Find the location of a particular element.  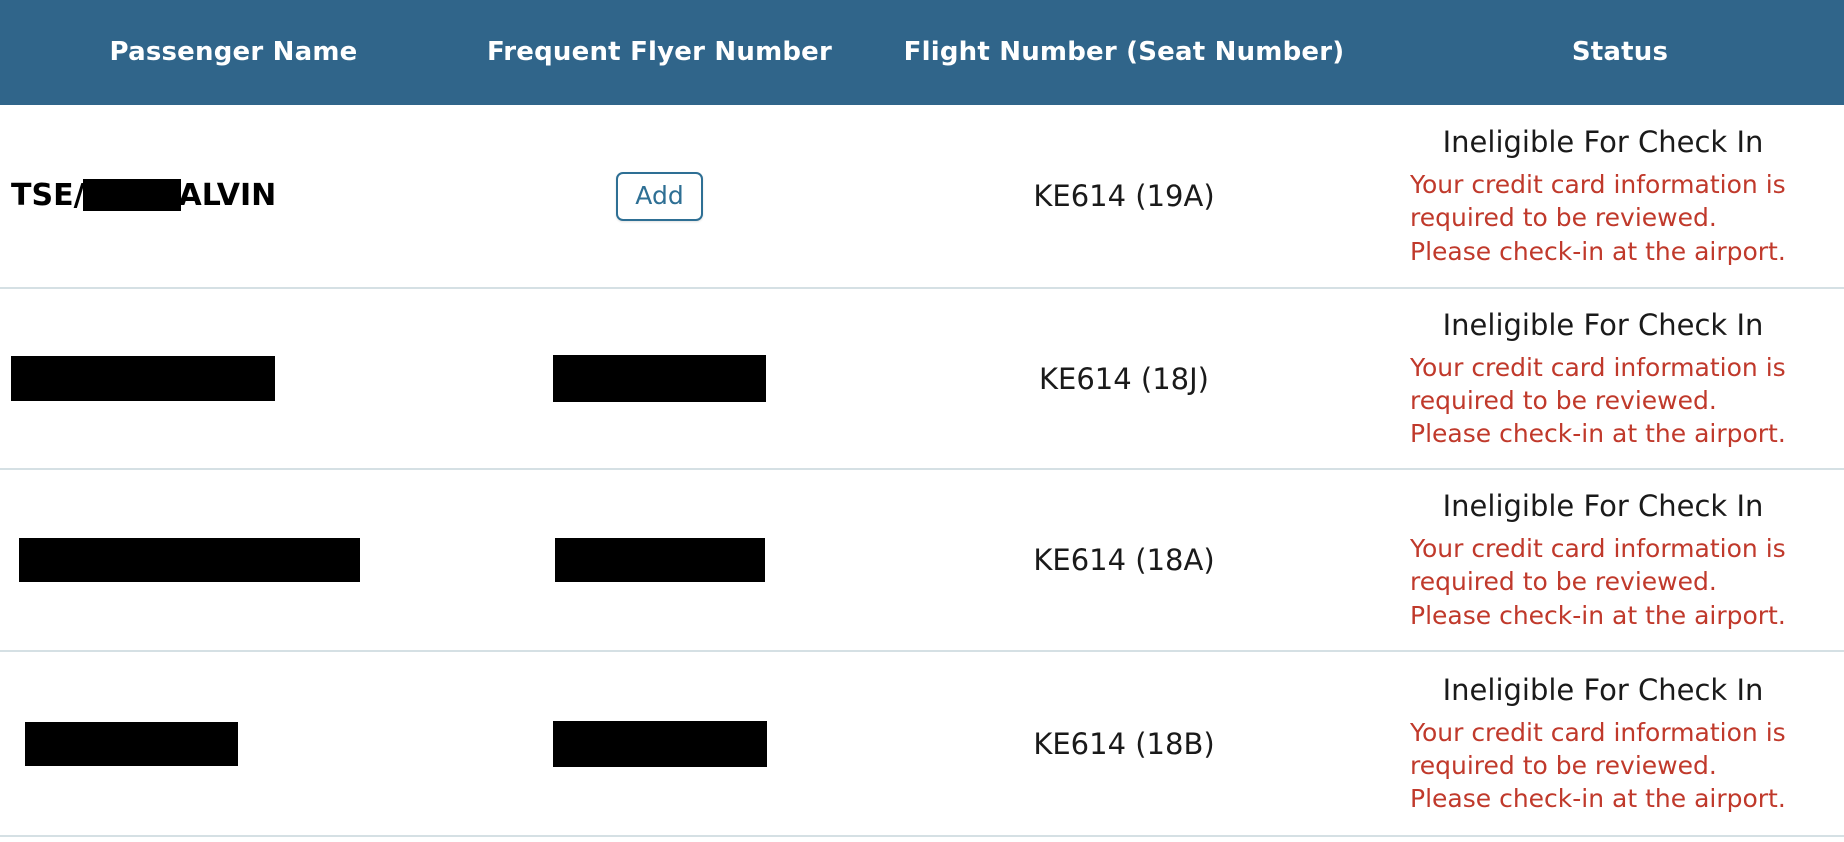

cell-flight-number: KE614 (18A) is located at coordinates (1124, 560).